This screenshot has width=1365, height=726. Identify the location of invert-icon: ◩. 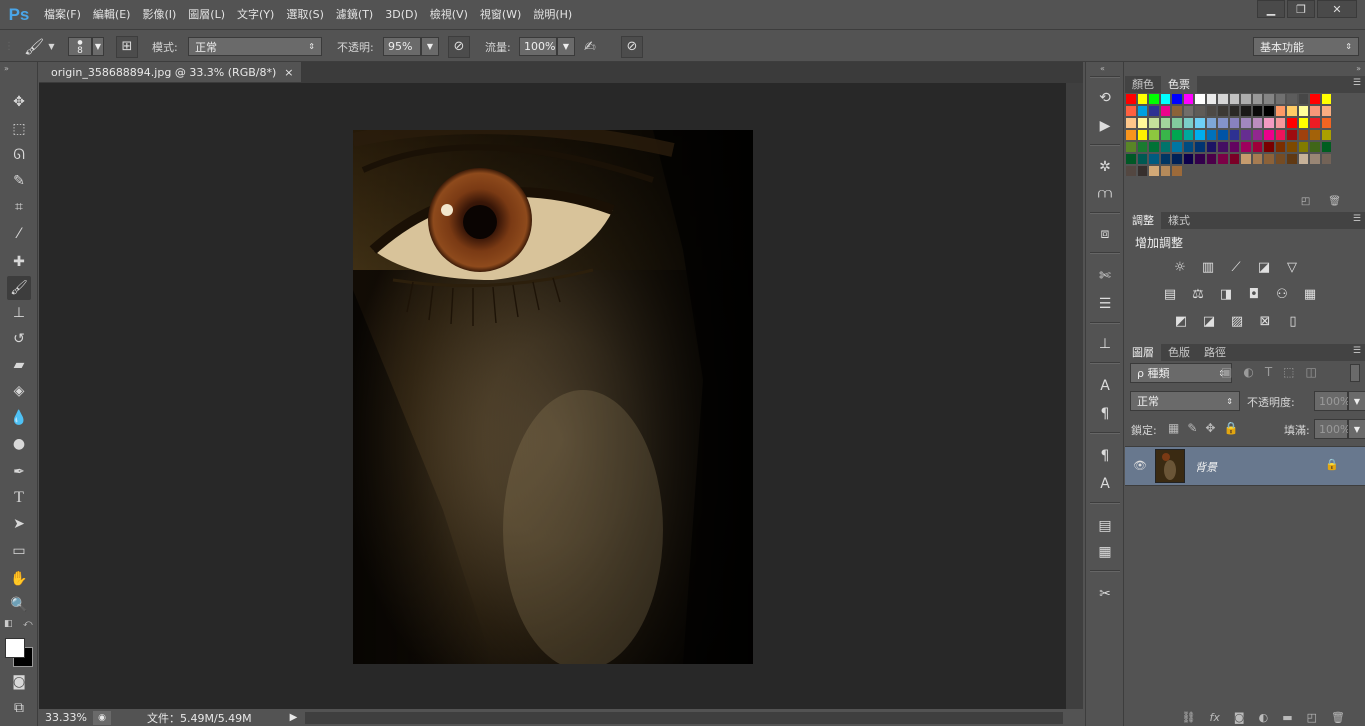
(1181, 321).